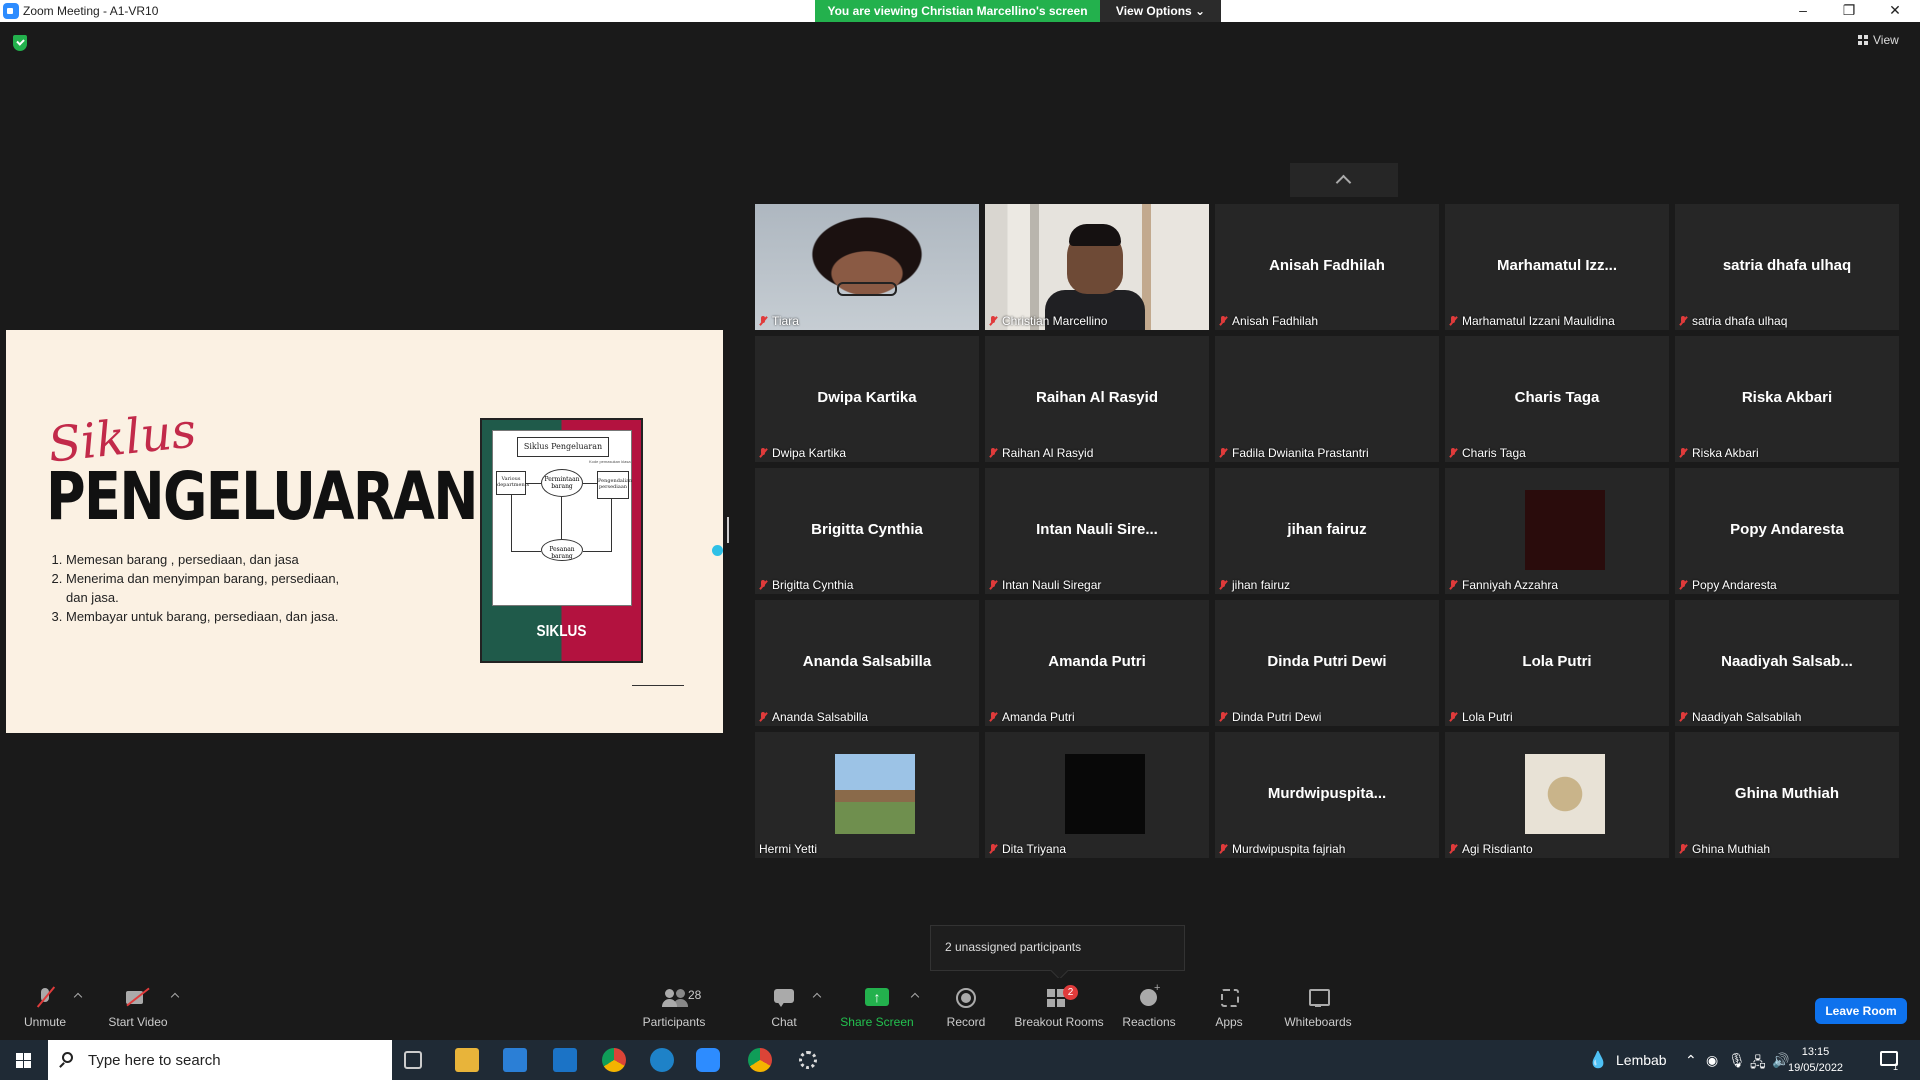  I want to click on participant-display-name: Anisah Fadhilah, so click(1327, 265).